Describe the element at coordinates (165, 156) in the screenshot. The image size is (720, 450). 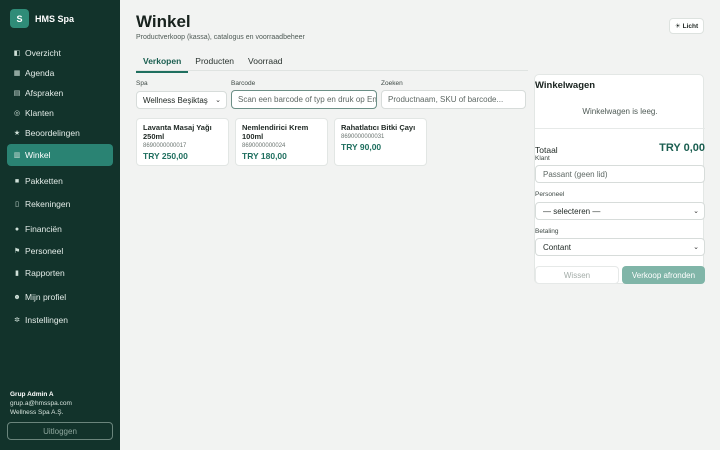
I see `product-price: TRY 250,00` at that location.